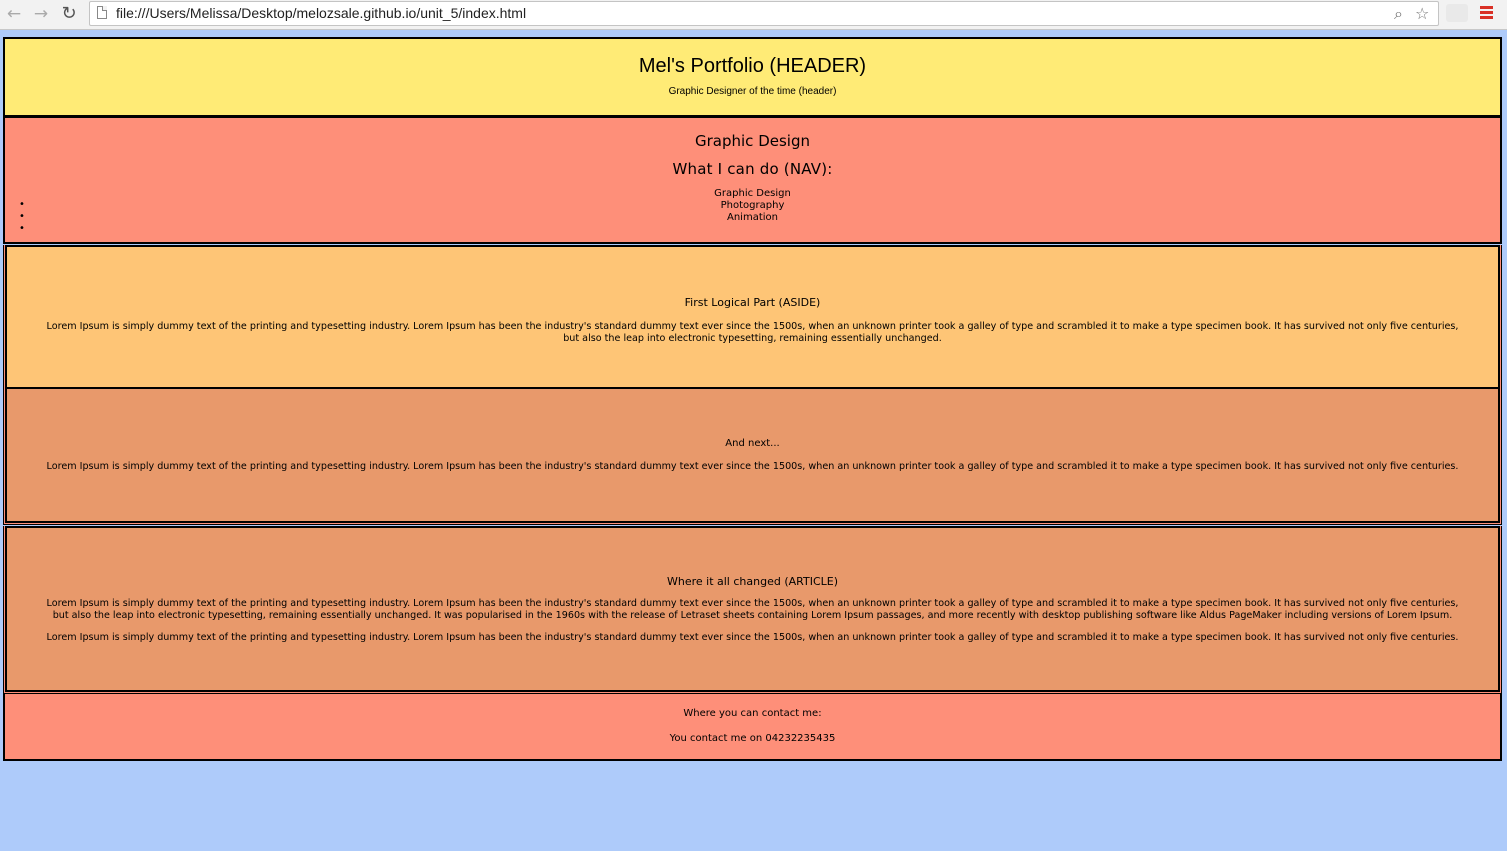  Describe the element at coordinates (752, 141) in the screenshot. I see `nav-title: Graphic Design` at that location.